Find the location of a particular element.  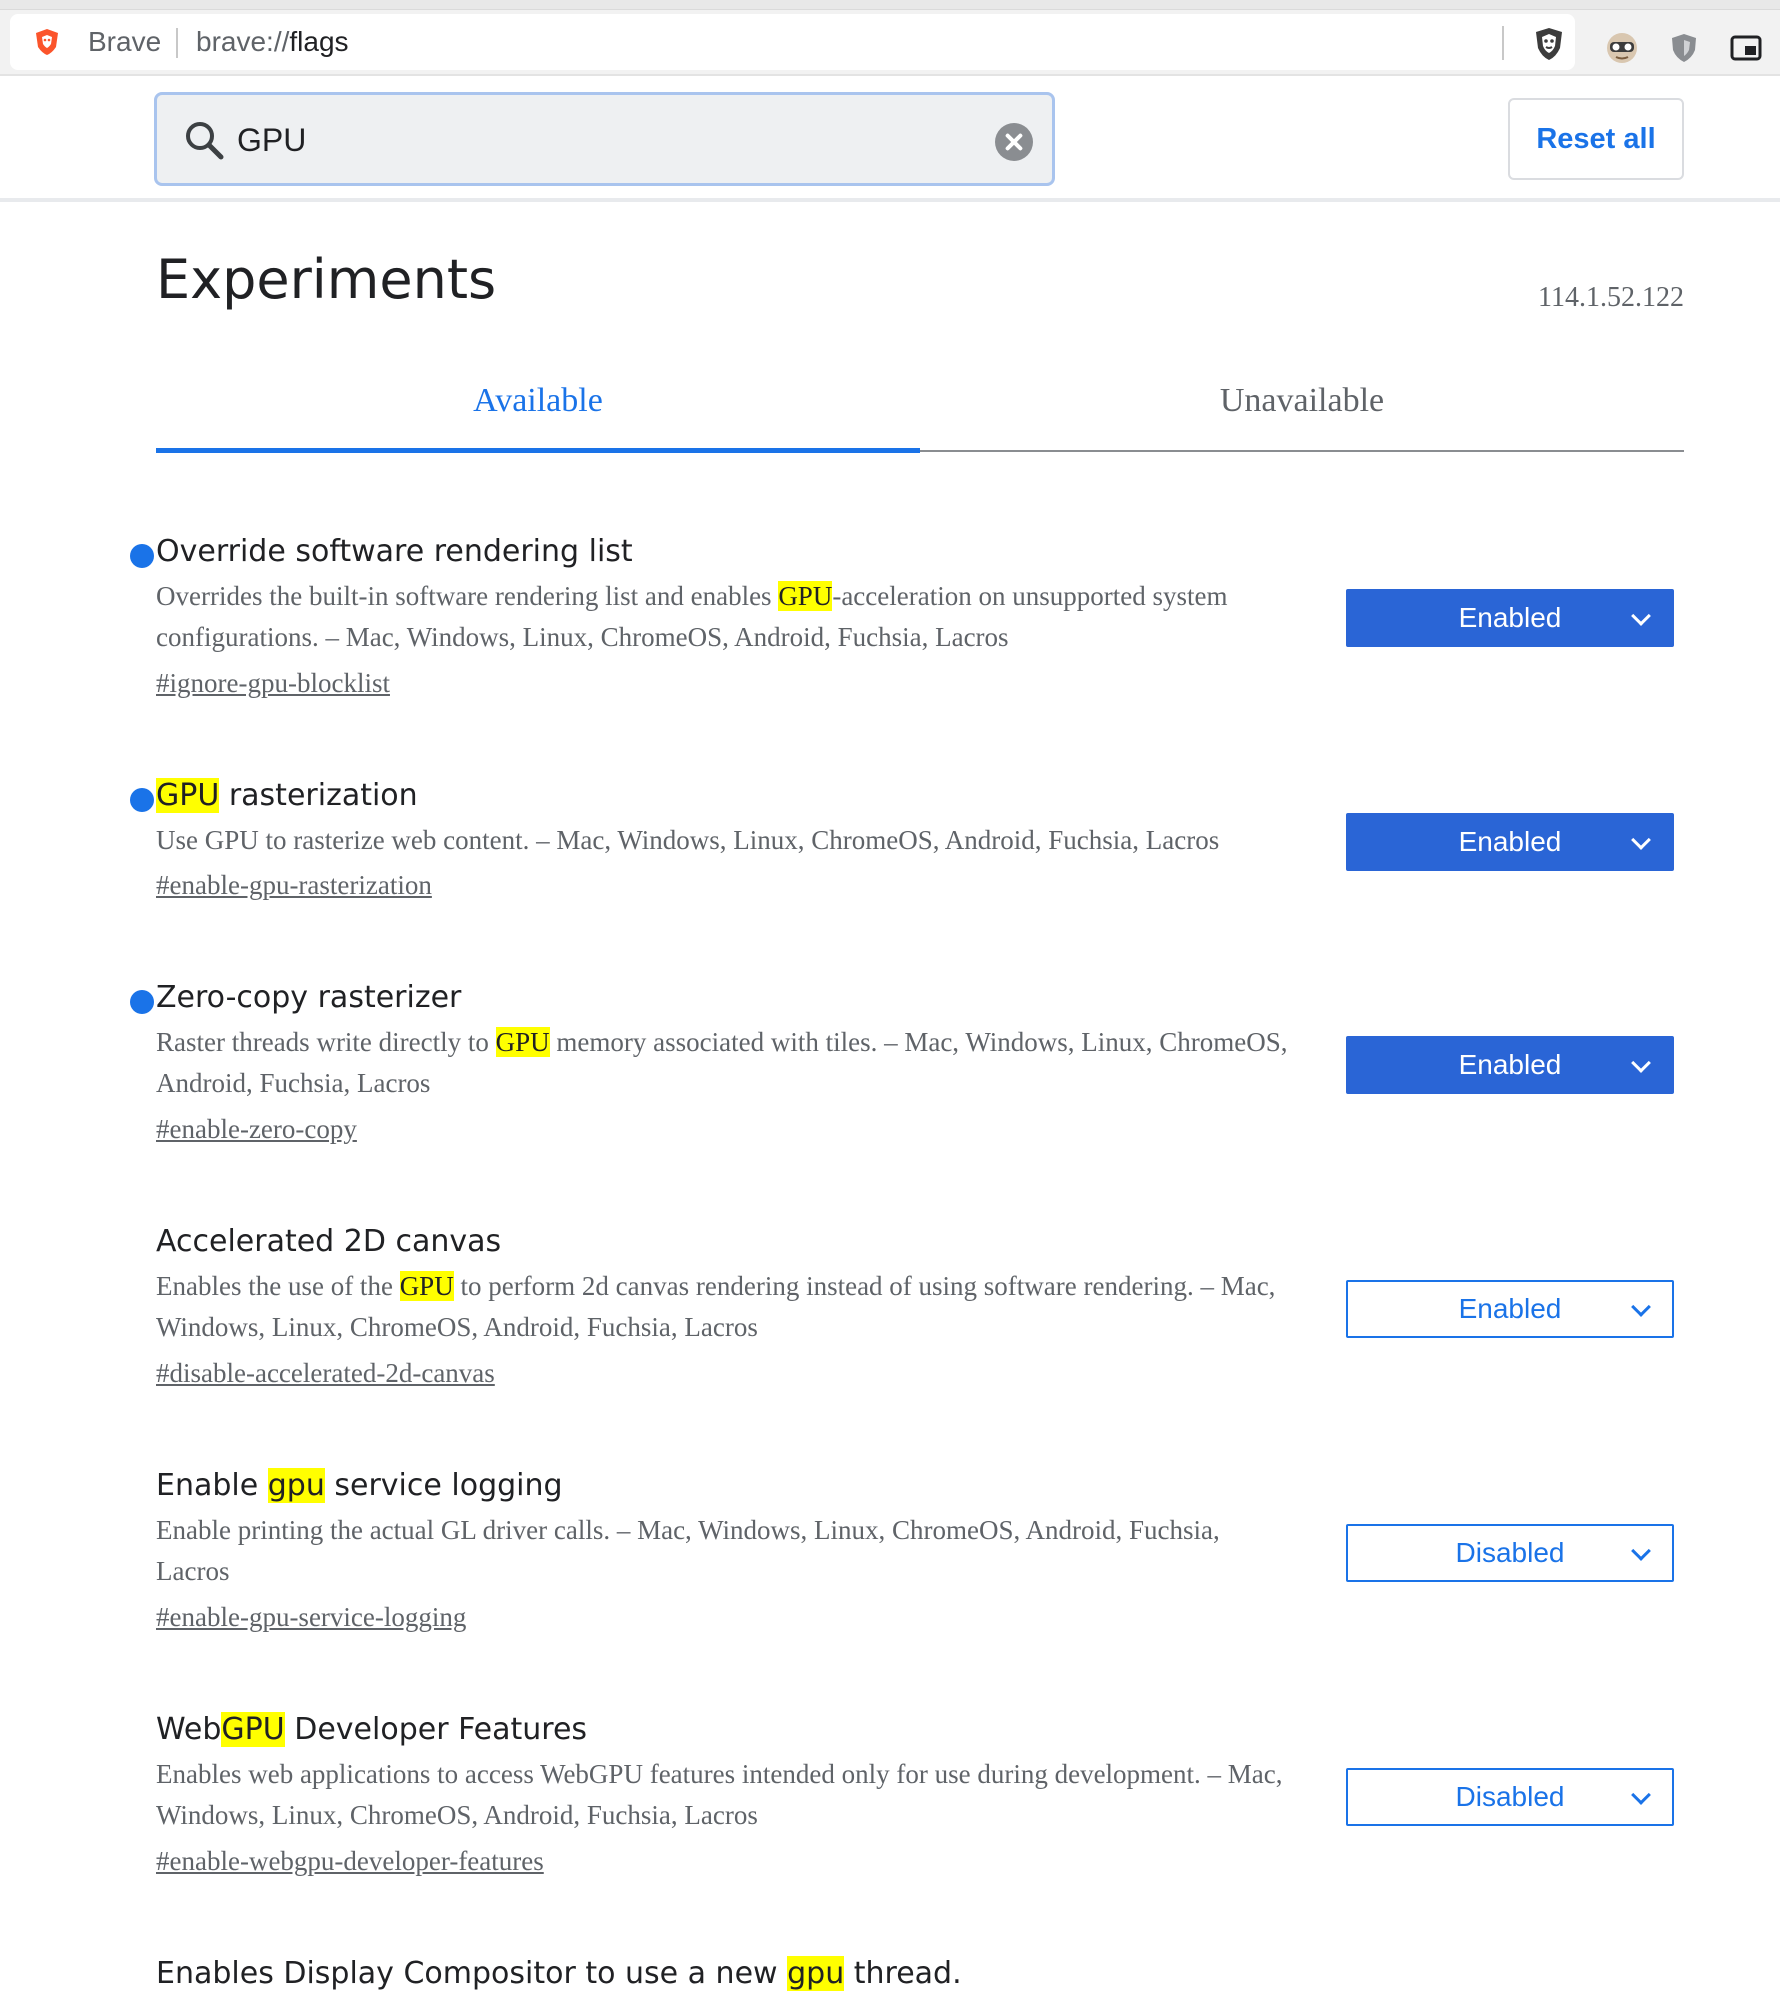

experiment-title: GPU rasterization is located at coordinates (287, 795).